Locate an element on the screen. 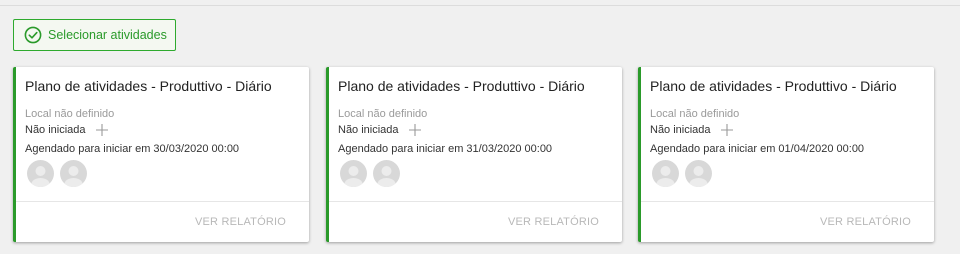 The width and height of the screenshot is (960, 254). check-circle-icon is located at coordinates (33, 35).